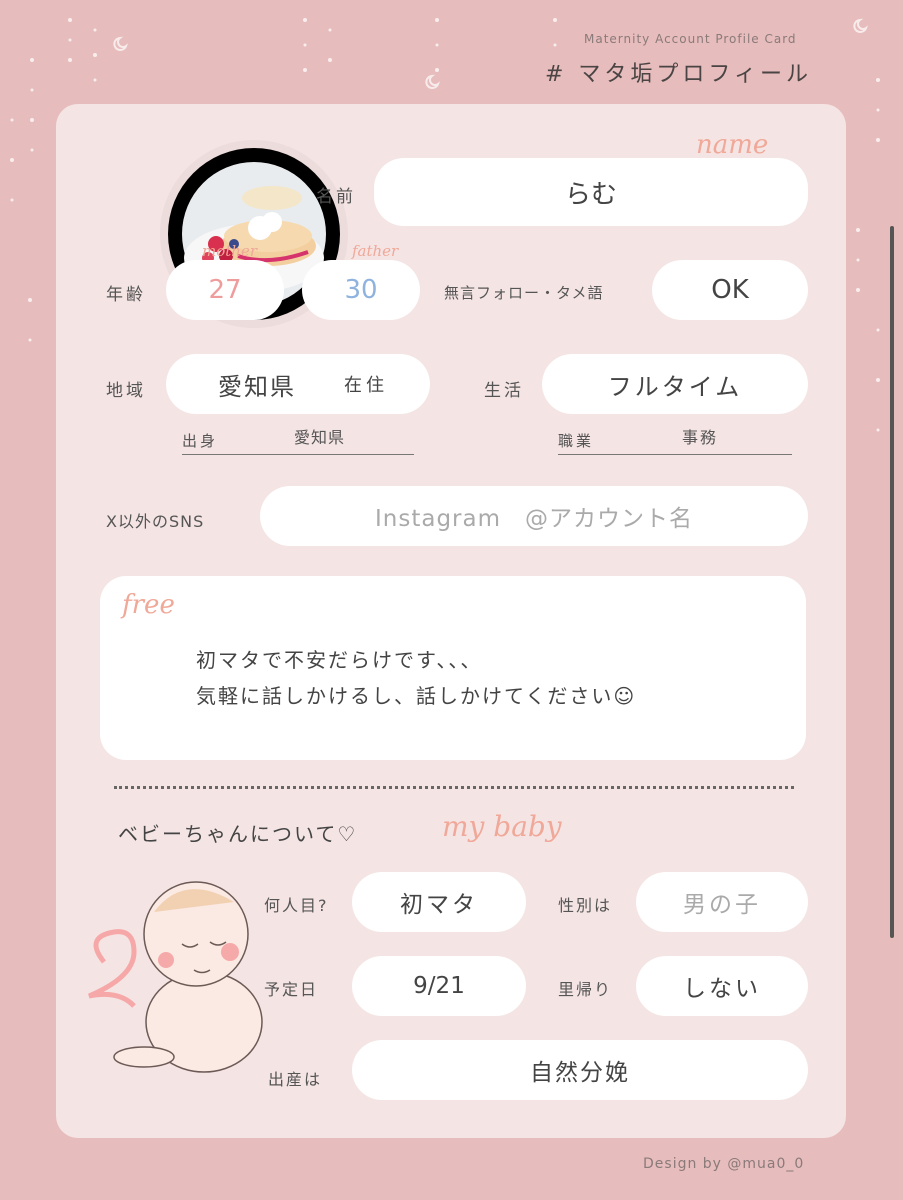 Image resolution: width=903 pixels, height=1200 pixels. Describe the element at coordinates (502, 826) in the screenshot. I see `baby-heading-script: my baby` at that location.